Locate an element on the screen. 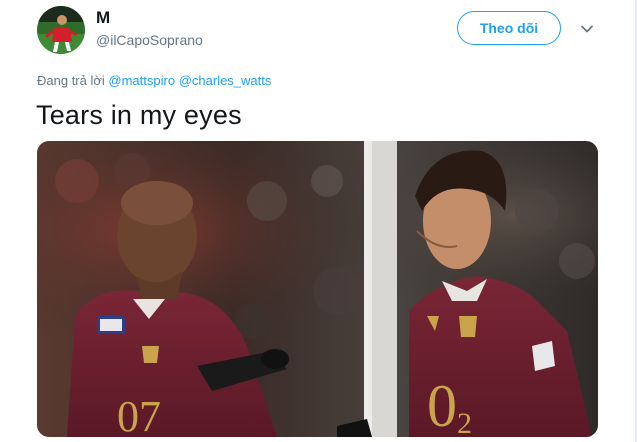  follow-button: Theo dõi is located at coordinates (509, 28).